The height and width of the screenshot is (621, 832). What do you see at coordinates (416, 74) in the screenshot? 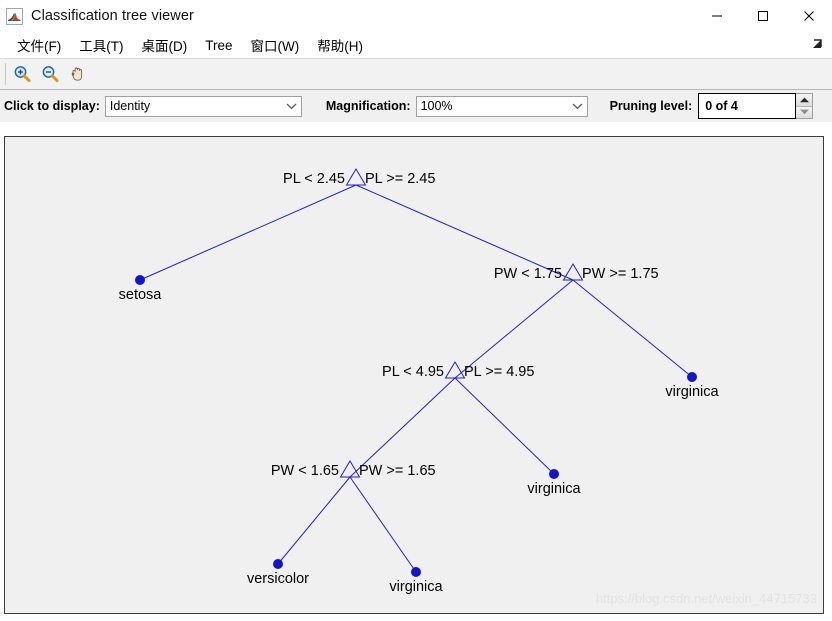
I see `toolbar` at bounding box center [416, 74].